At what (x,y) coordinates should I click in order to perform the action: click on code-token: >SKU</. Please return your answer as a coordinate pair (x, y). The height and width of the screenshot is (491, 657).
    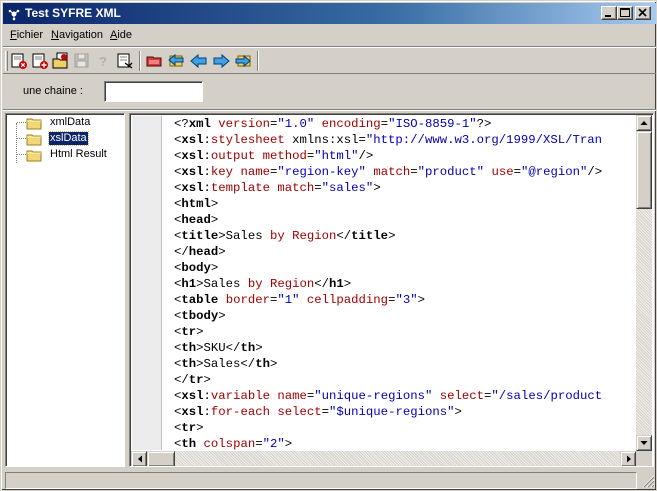
    Looking at the image, I should click on (218, 348).